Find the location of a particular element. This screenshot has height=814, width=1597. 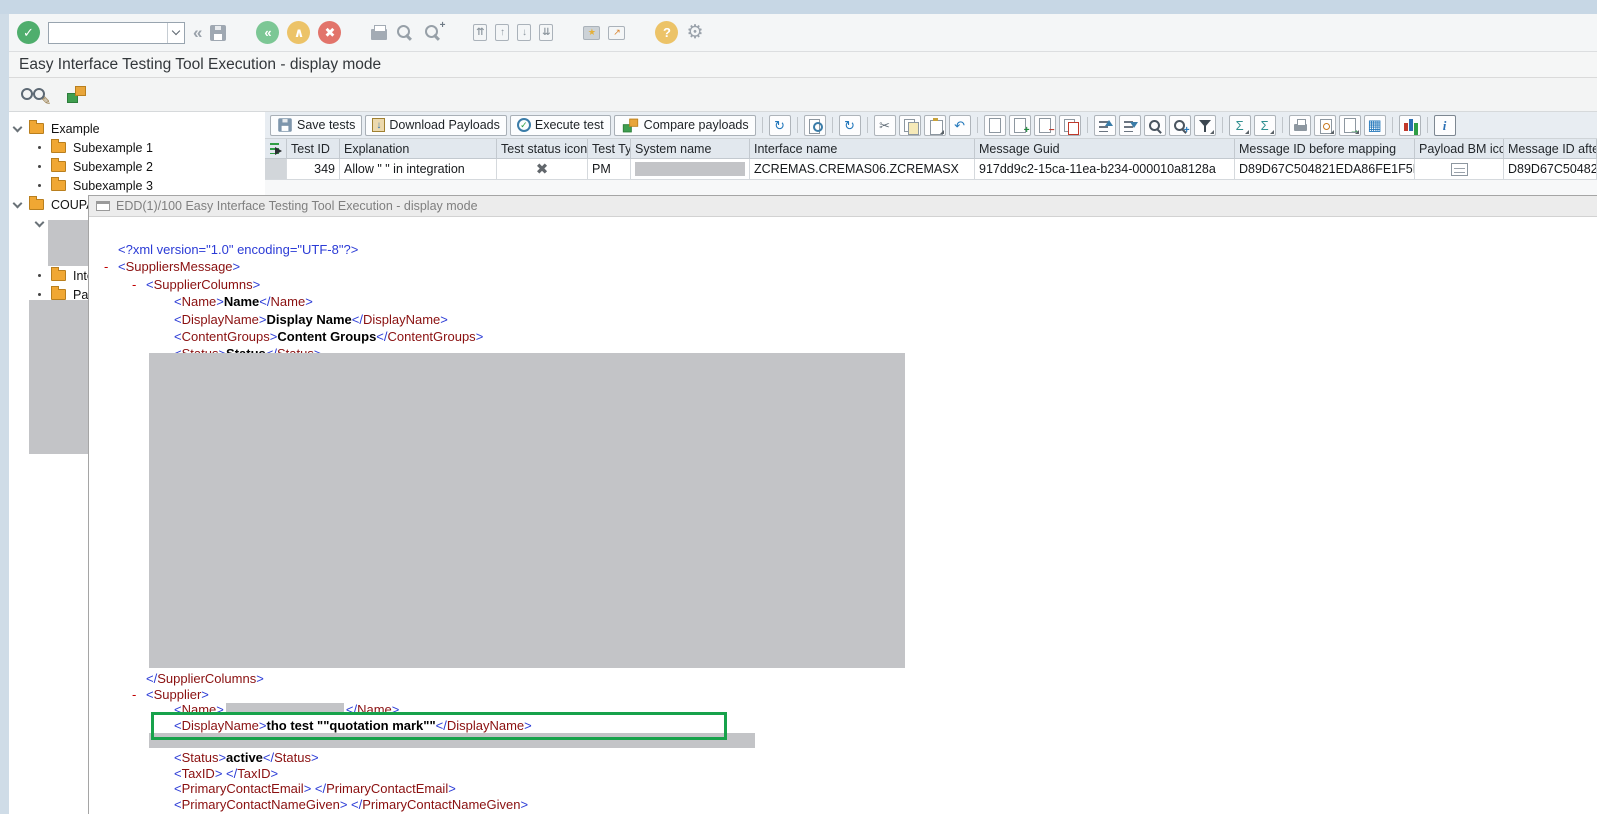

column-header-payload-bm-icon: Payload BM icon is located at coordinates (1459, 149).